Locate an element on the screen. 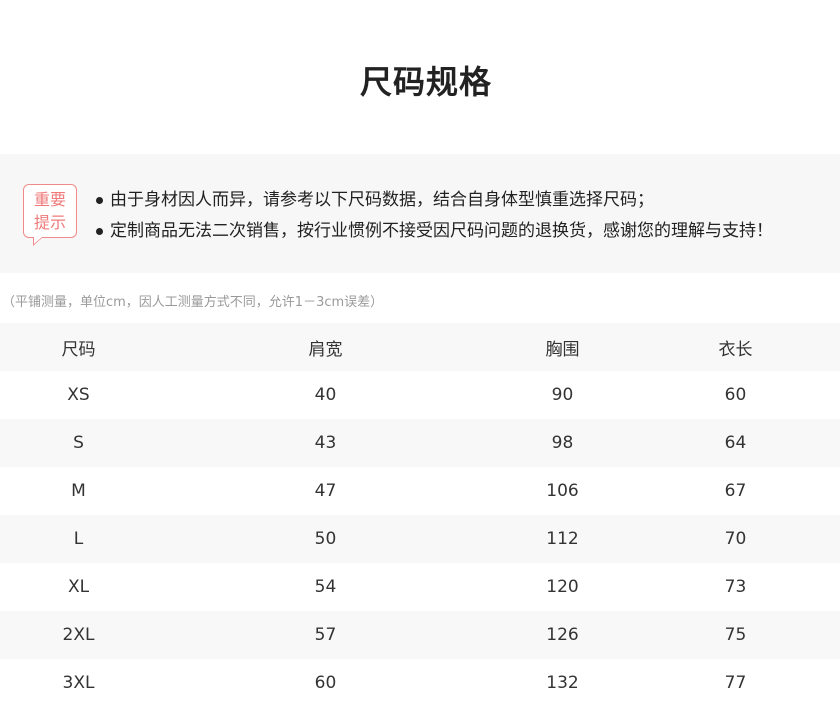  cell-length: 60 is located at coordinates (735, 395).